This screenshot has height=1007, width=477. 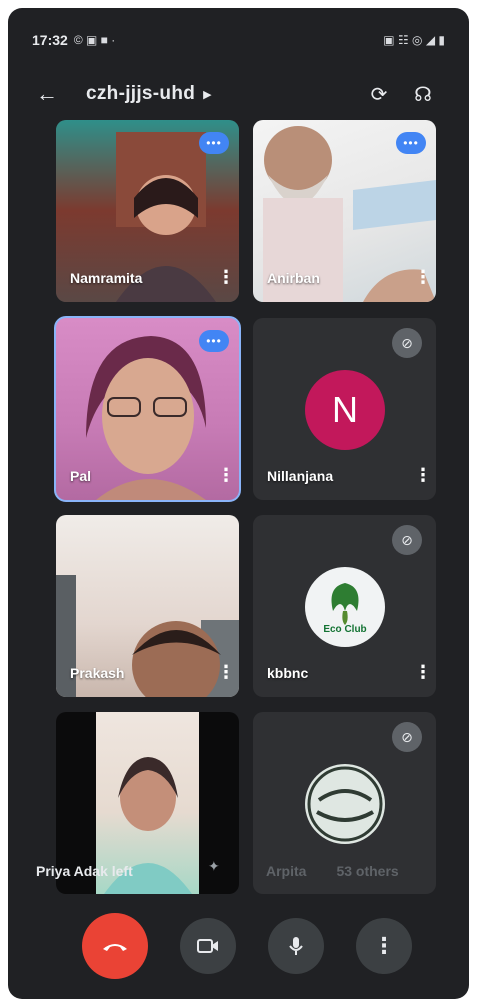 I want to click on participant-logo, so click(x=345, y=804).